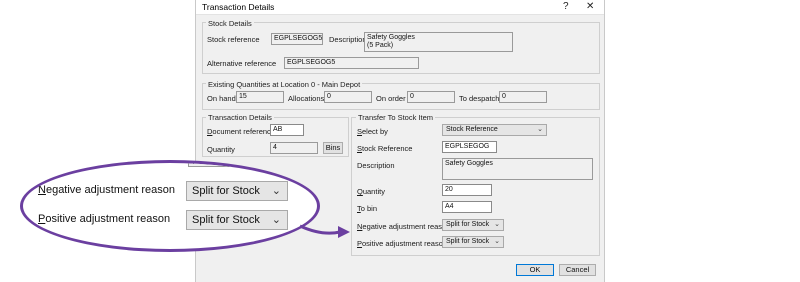 This screenshot has width=800, height=282. Describe the element at coordinates (344, 232) in the screenshot. I see `arrow-head-icon` at that location.